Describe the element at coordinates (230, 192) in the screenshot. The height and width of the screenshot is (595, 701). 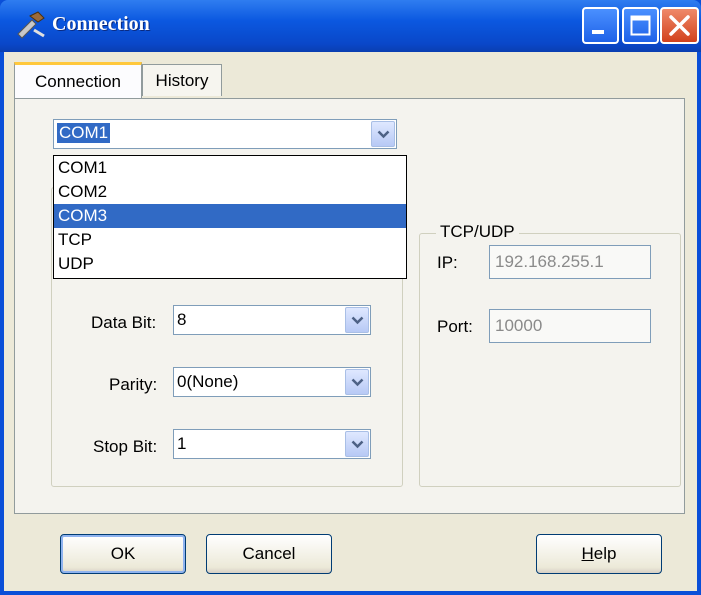
I see `dropdown-option-com2: COM2` at that location.